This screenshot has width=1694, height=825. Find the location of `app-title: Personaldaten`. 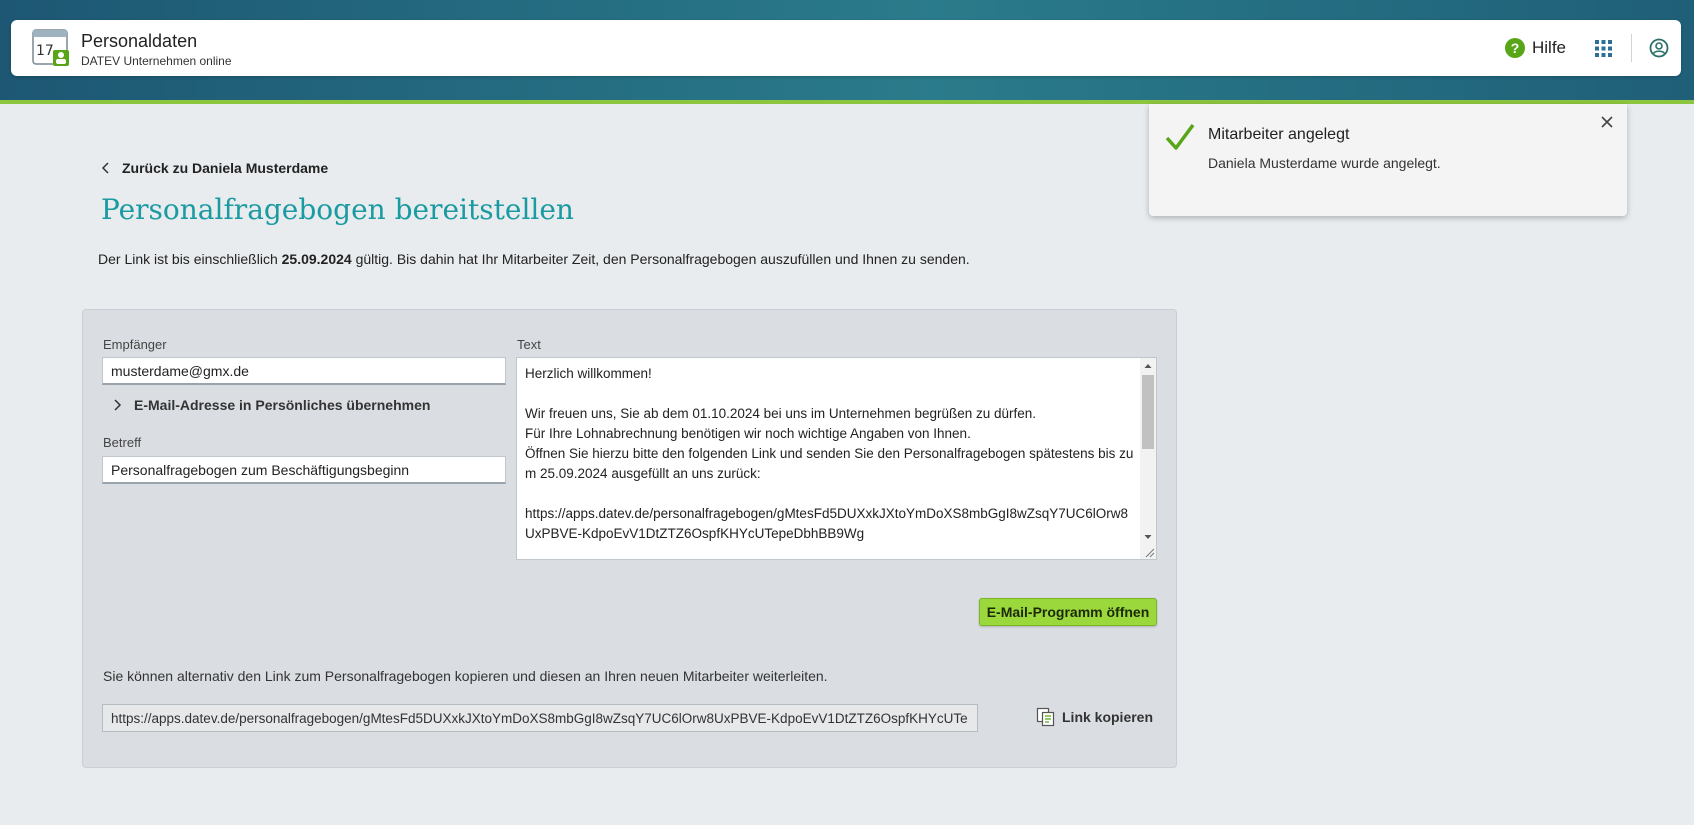

app-title: Personaldaten is located at coordinates (139, 41).